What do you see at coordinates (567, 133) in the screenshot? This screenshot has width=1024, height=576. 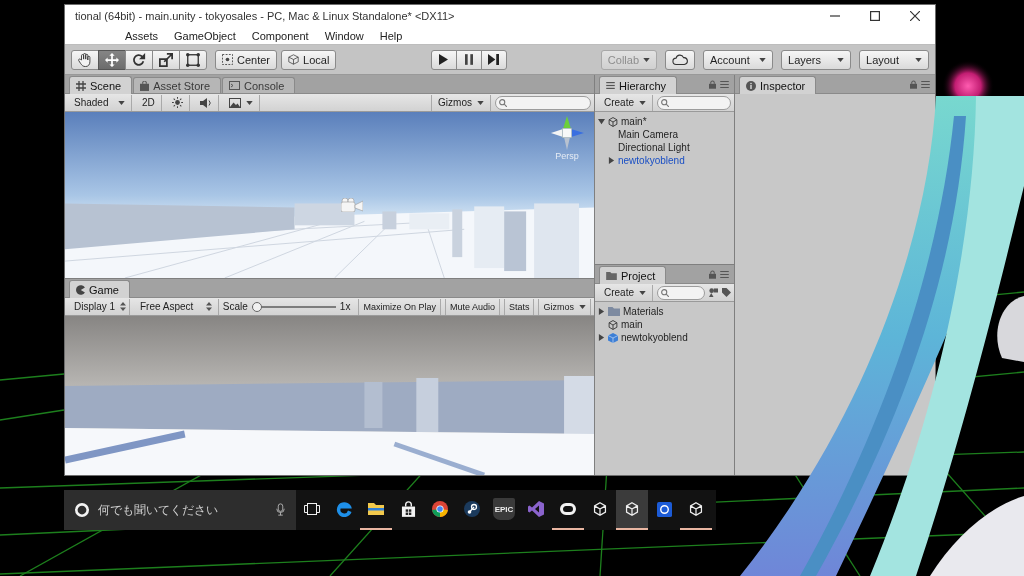 I see `axis-gizmo-icon` at bounding box center [567, 133].